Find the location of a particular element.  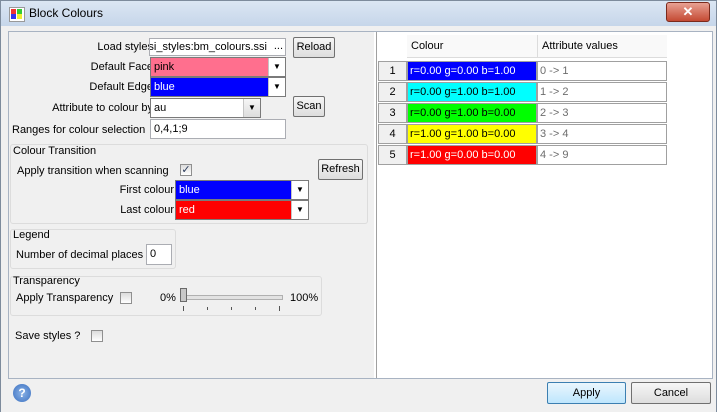

transparency-slider-thumb is located at coordinates (183, 295).